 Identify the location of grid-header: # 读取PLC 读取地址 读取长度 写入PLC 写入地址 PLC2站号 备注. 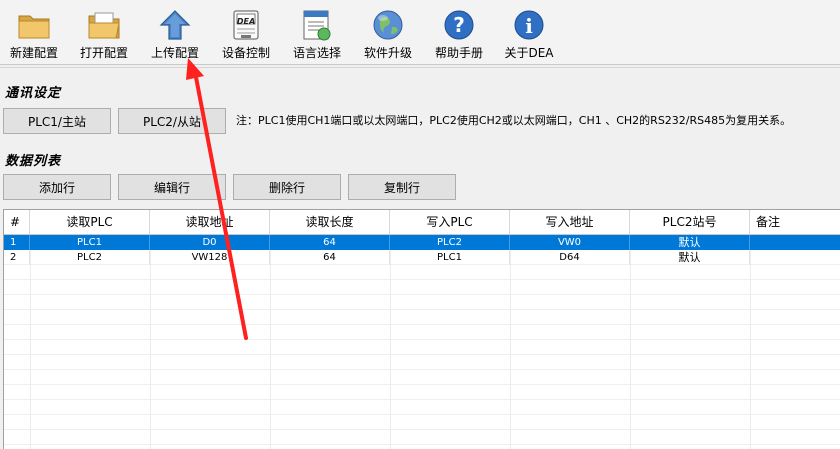
(422, 222).